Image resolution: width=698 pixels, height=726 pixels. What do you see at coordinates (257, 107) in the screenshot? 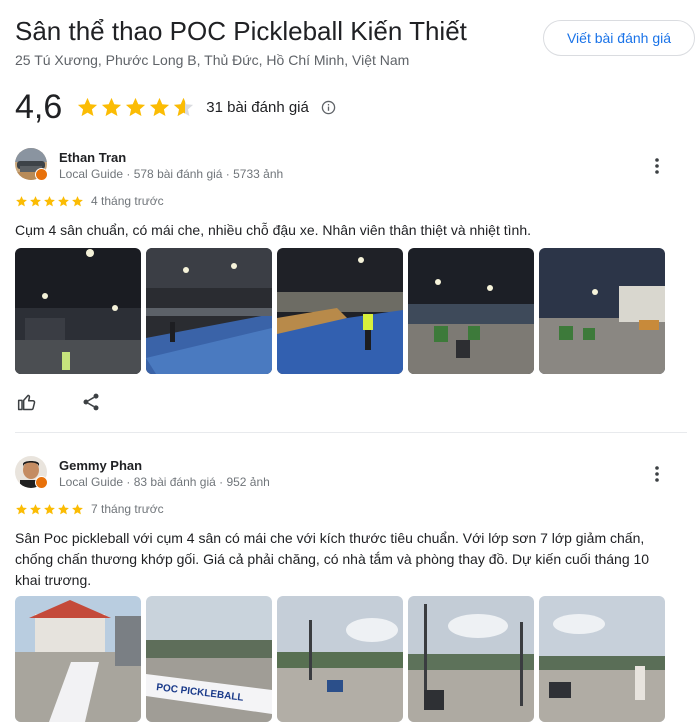
I see `review-count: 31 bài đánh giá` at bounding box center [257, 107].